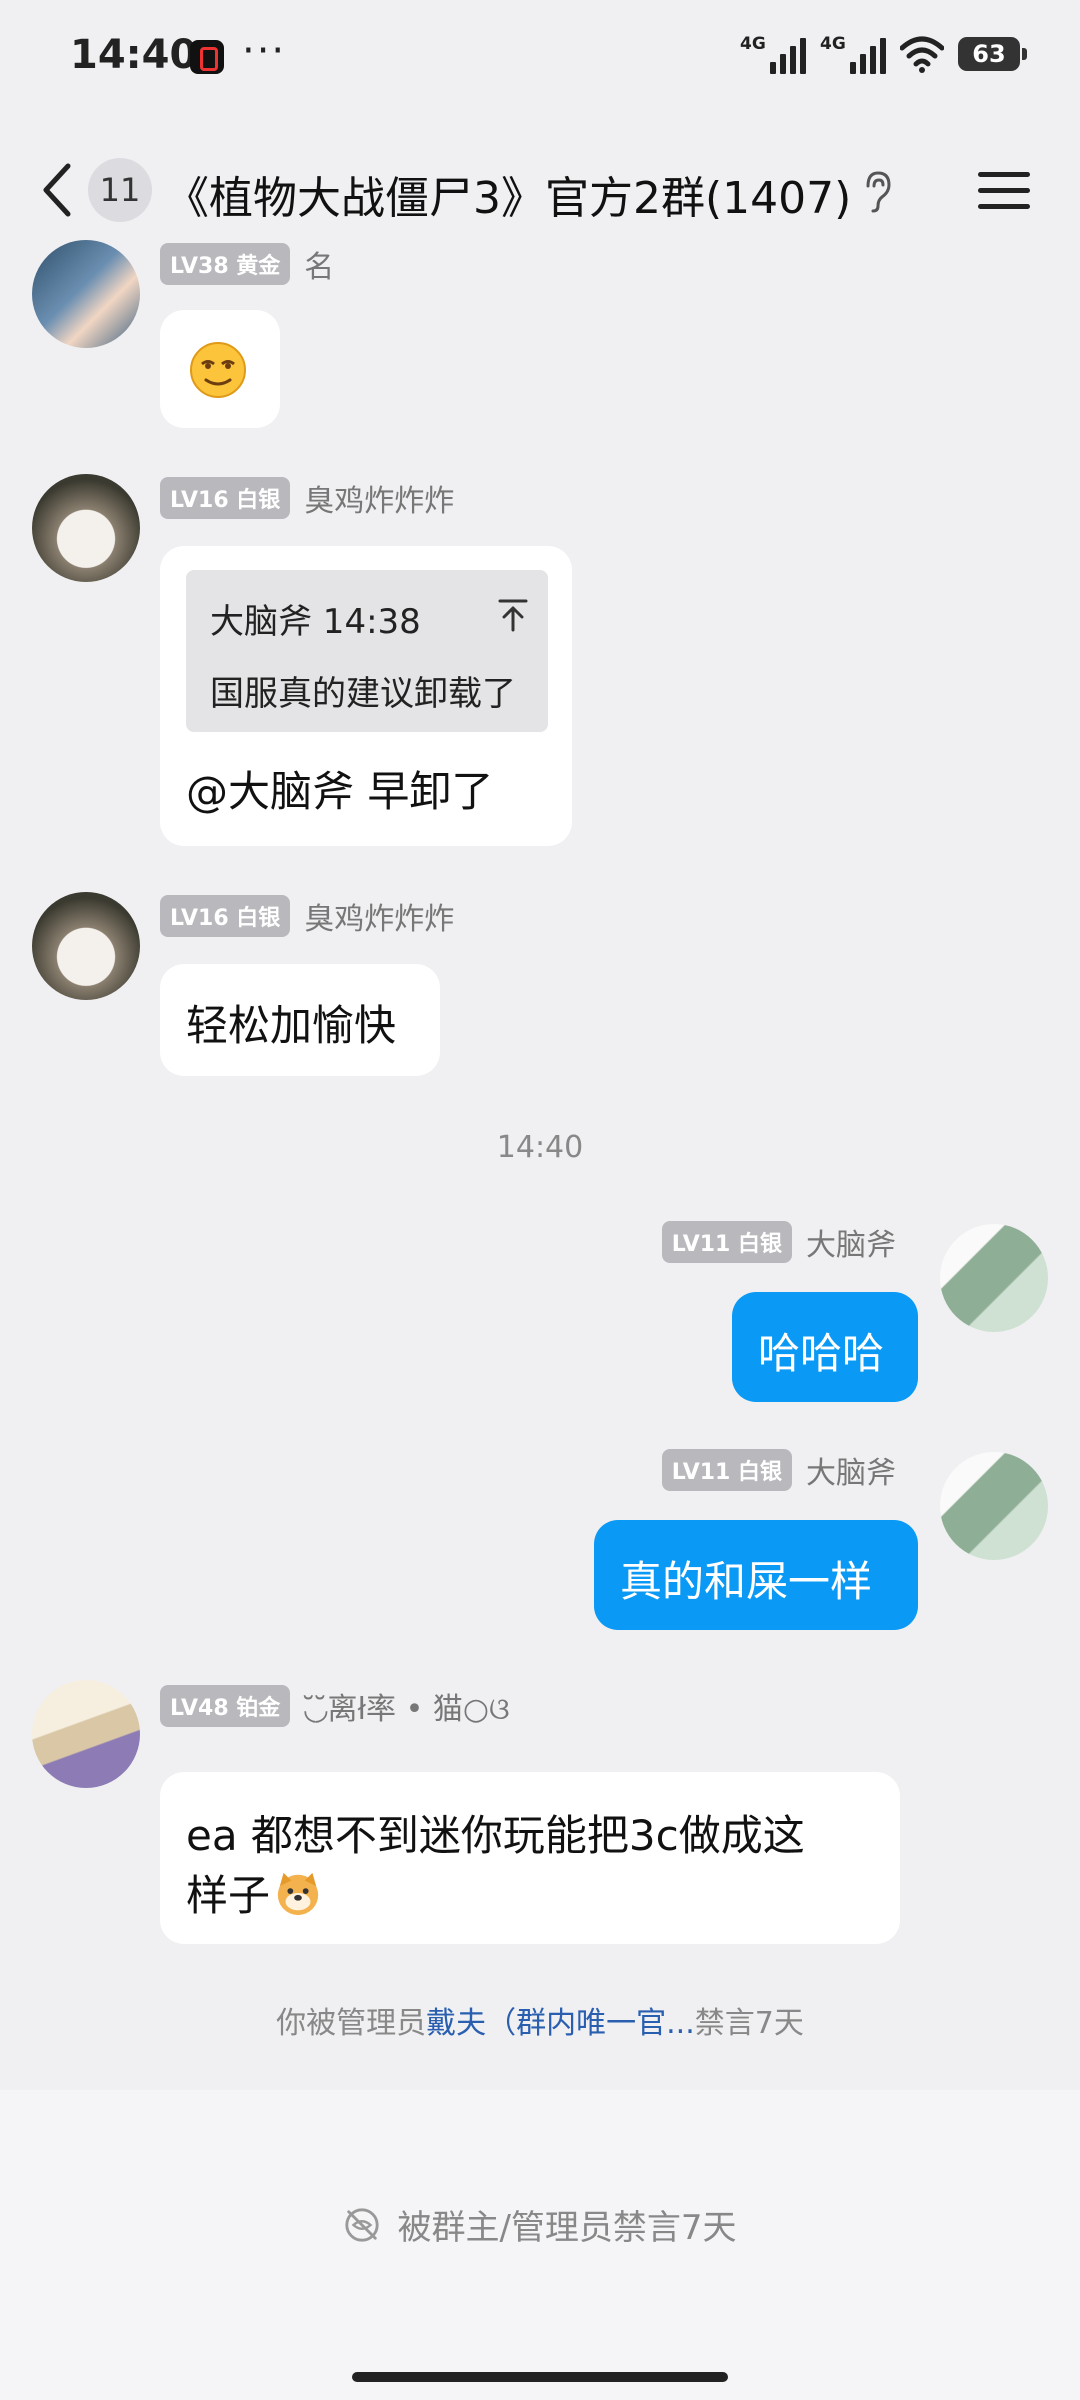 Image resolution: width=1080 pixels, height=2400 pixels. I want to click on message-text-line-1: ea 都想不到迷你玩能把3c做成这, so click(495, 1835).